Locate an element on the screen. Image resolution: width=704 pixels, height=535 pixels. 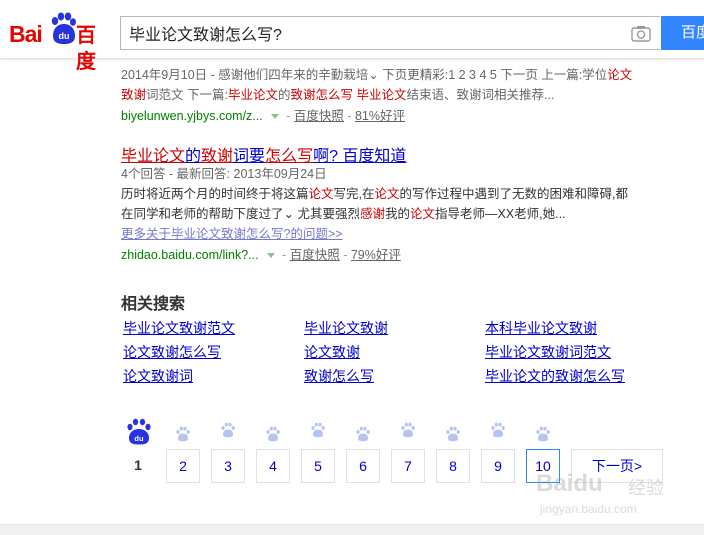
page-link: 7 is located at coordinates (408, 466).